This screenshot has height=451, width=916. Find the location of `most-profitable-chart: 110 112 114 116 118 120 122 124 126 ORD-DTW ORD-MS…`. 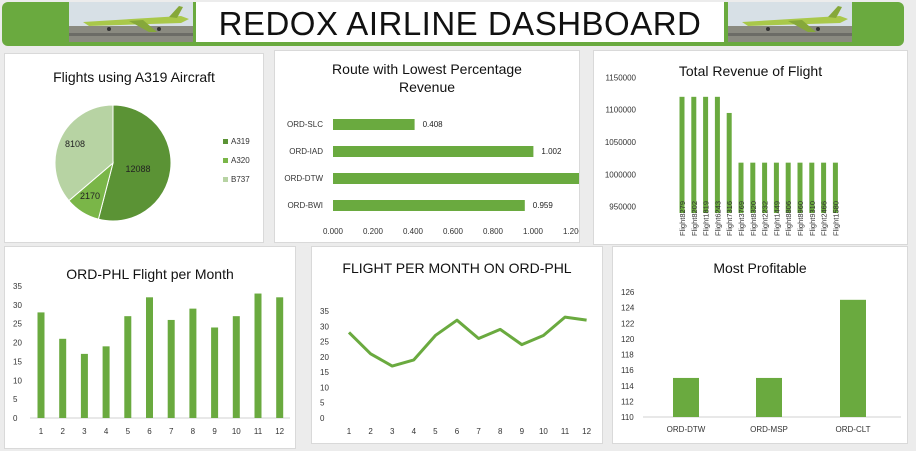

most-profitable-chart: 110 112 114 116 118 120 122 124 126 ORD-DTW ORD-MS… is located at coordinates (761, 361).